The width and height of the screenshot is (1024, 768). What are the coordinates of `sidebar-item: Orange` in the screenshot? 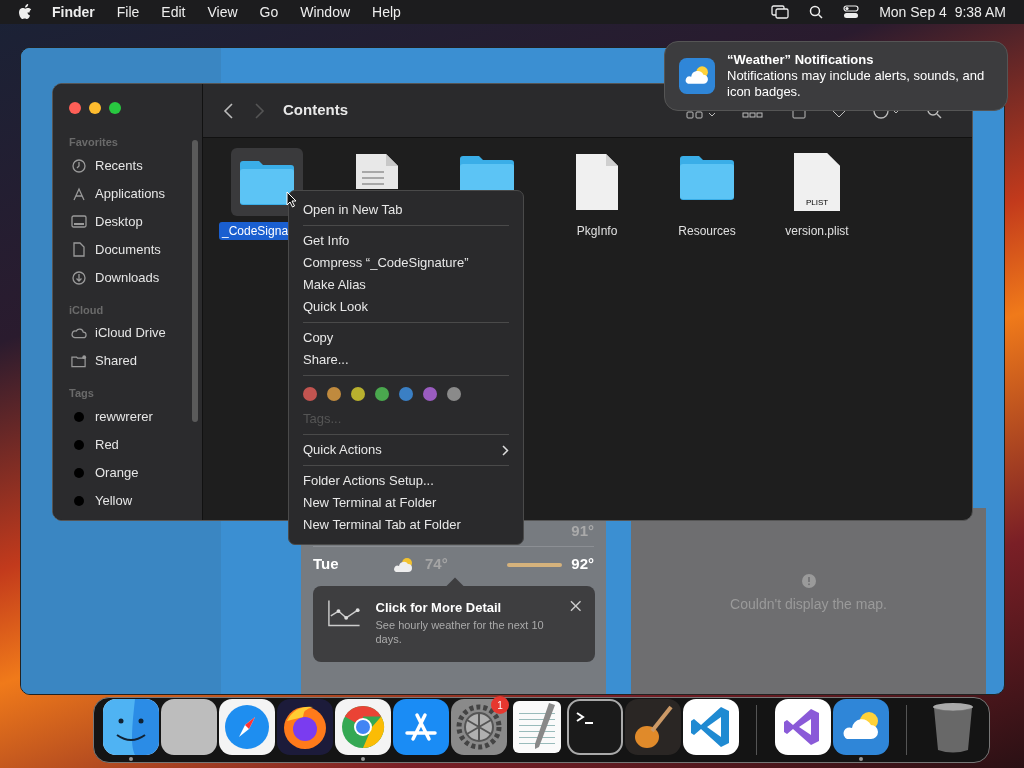 It's located at (127, 472).